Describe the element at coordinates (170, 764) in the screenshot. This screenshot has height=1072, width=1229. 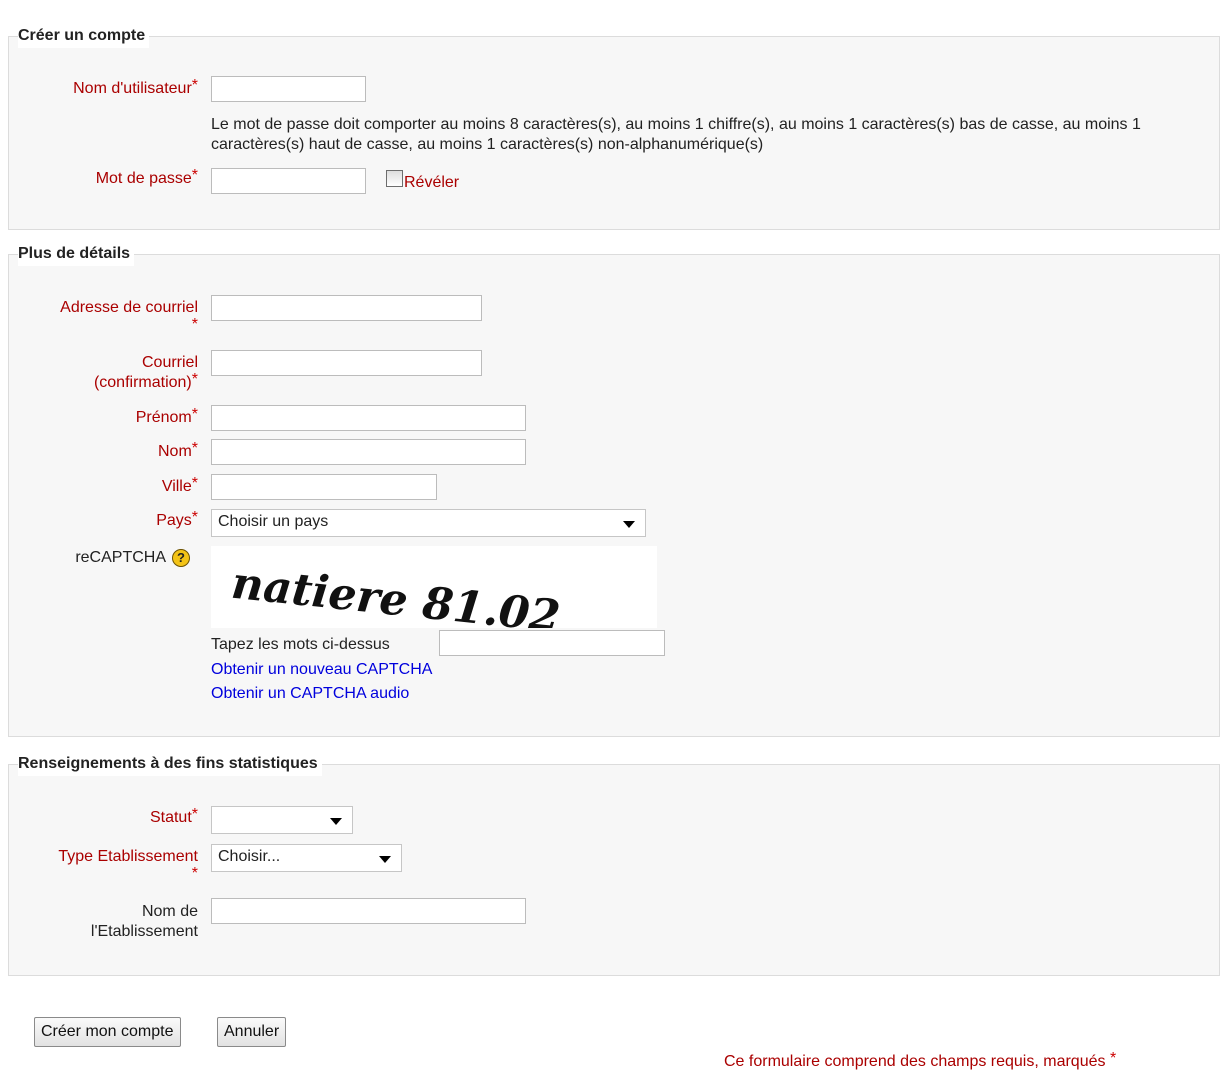
I see `section-title-statistics: Renseignements à des fins statistiques` at that location.